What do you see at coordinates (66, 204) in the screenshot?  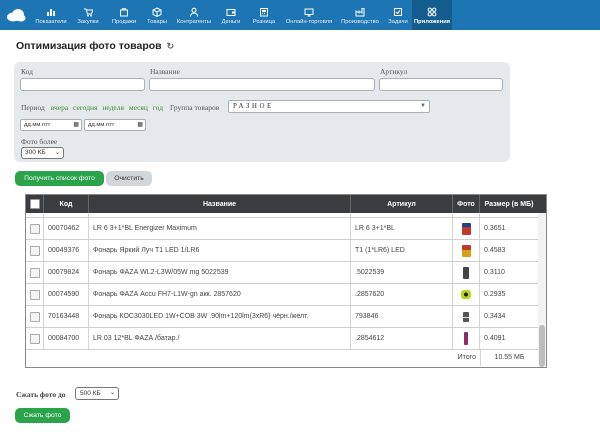 I see `header-code: Код` at bounding box center [66, 204].